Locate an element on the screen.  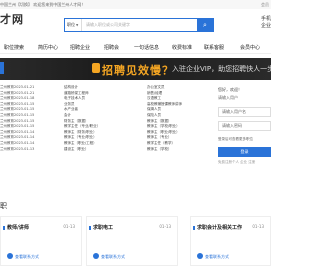
banner-accent is located at coordinates (2, 68).